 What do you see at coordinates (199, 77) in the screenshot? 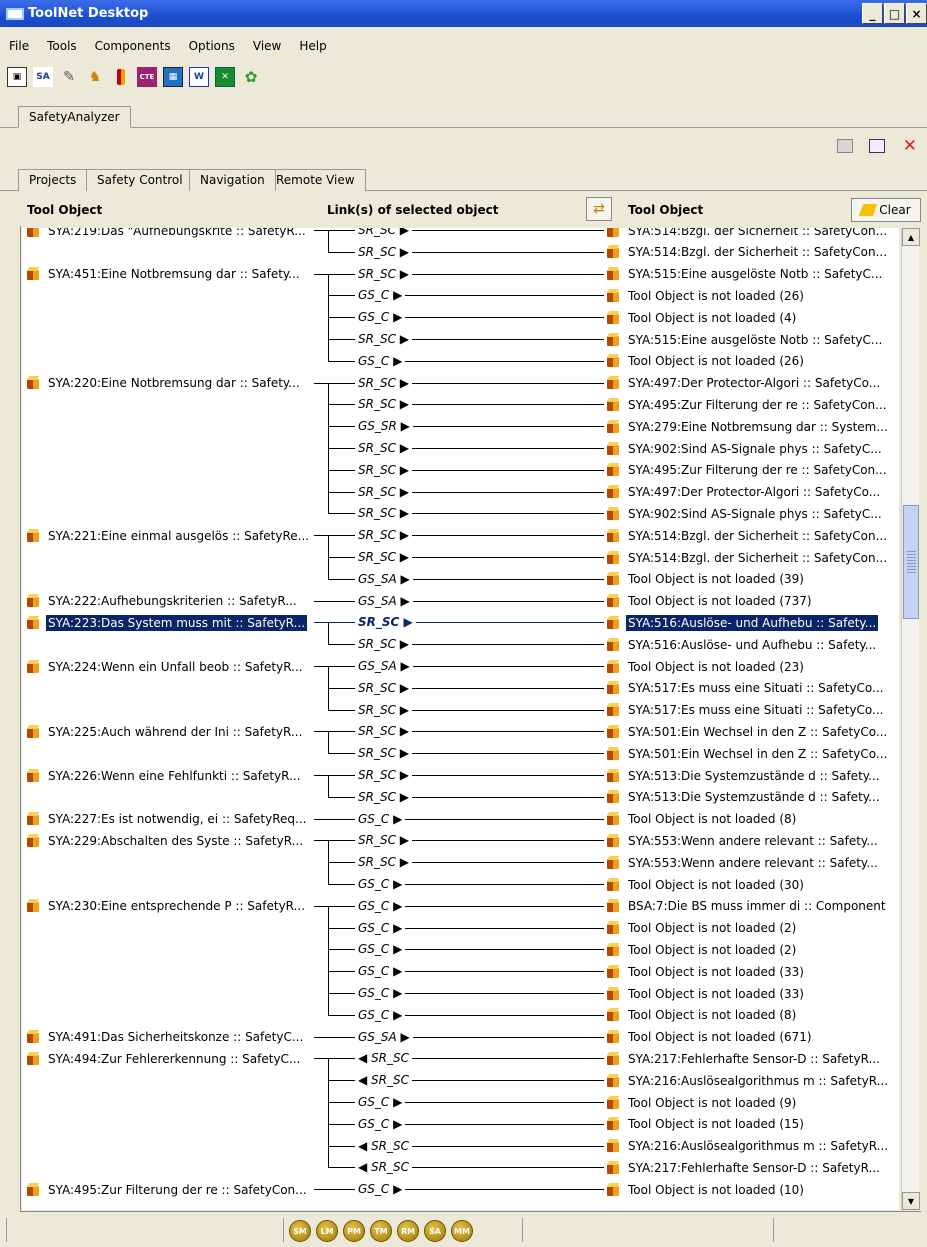
I see `word-icon: W` at bounding box center [199, 77].